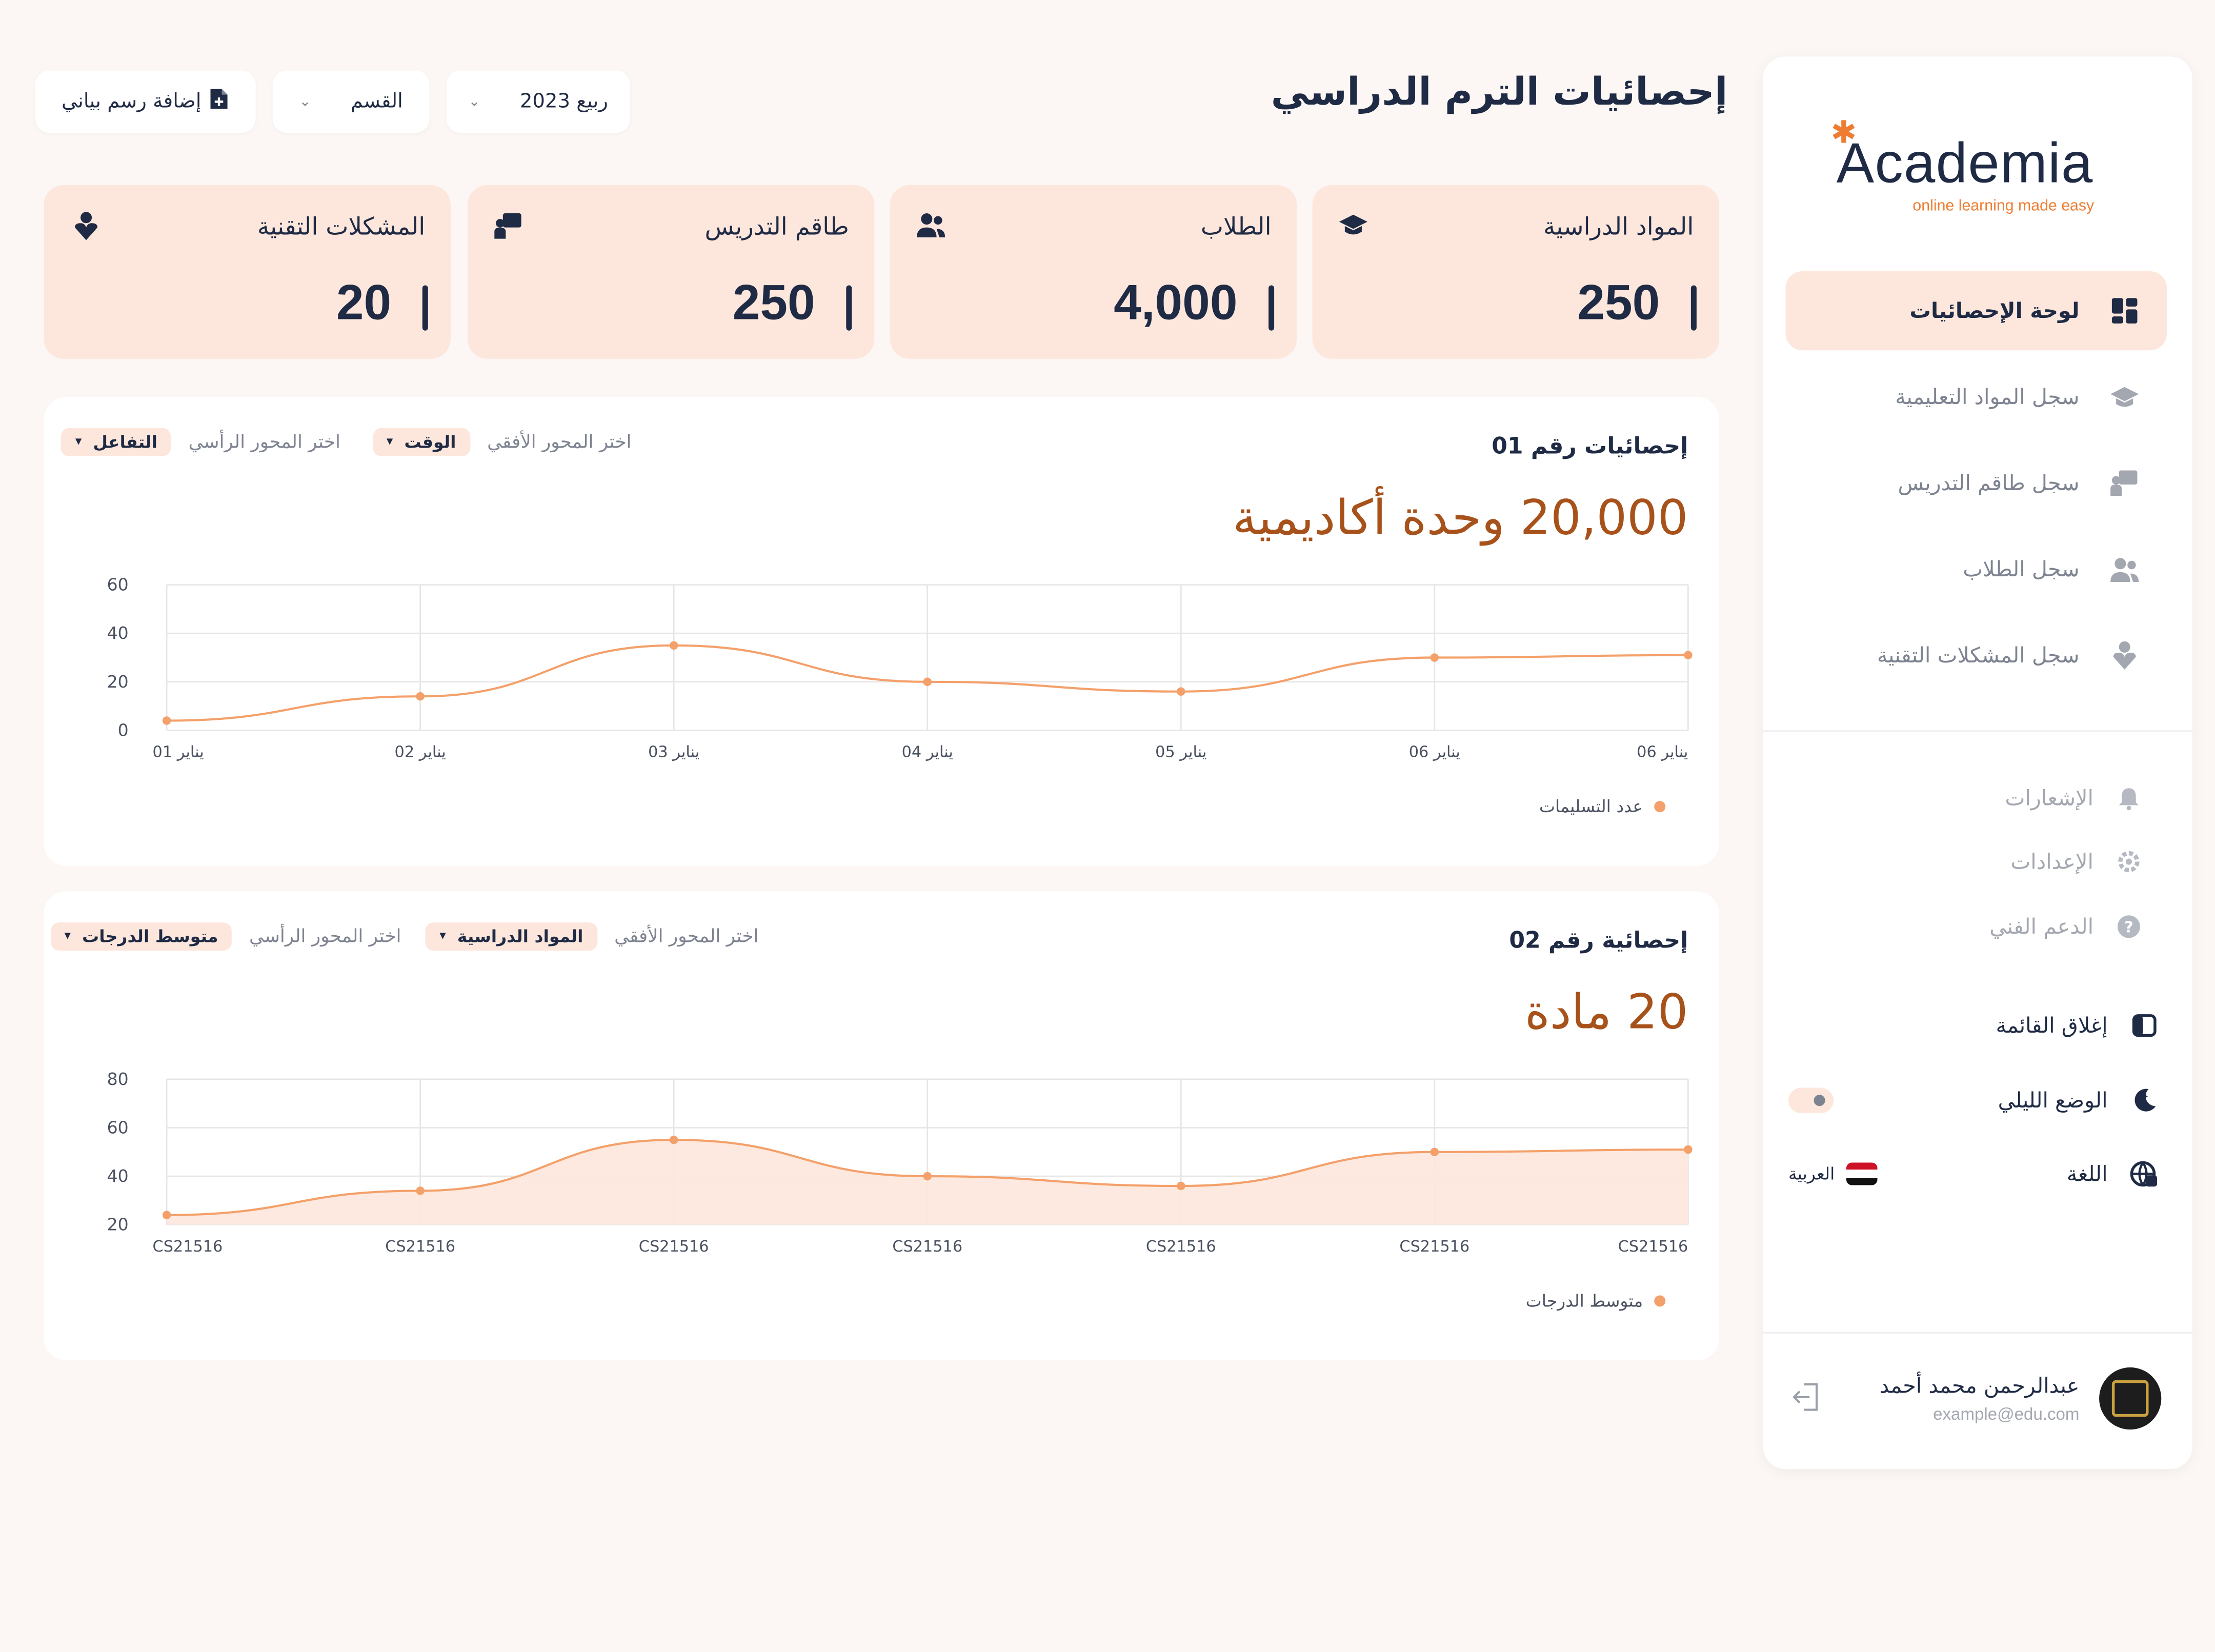 This screenshot has width=2215, height=1652. Describe the element at coordinates (1833, 1173) in the screenshot. I see `language-select: العربية` at that location.